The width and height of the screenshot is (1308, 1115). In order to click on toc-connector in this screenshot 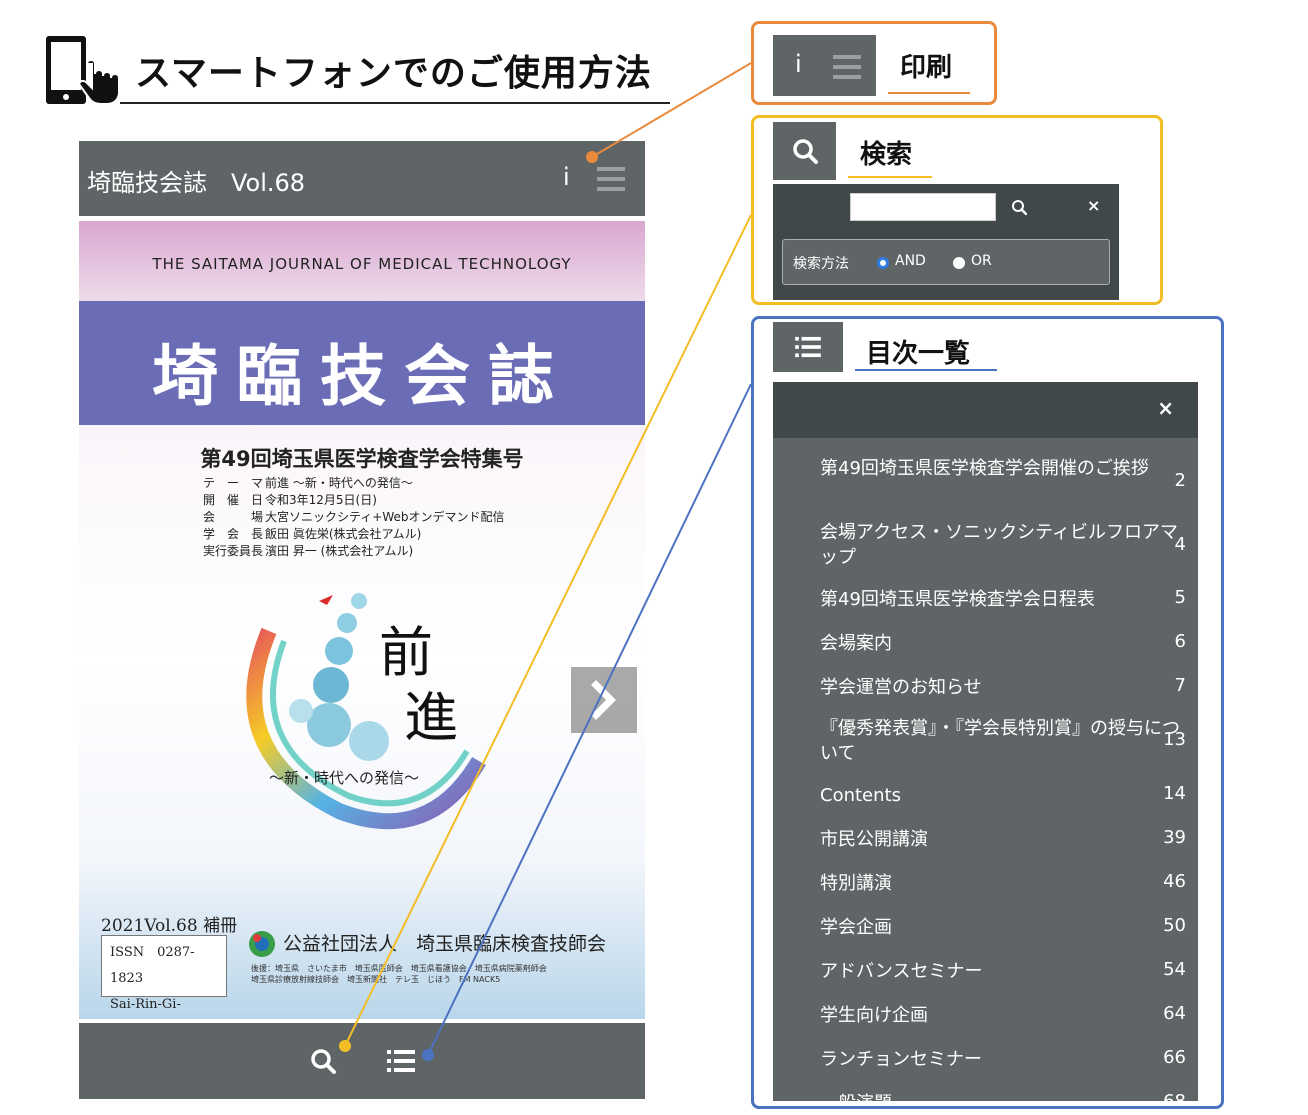, I will do `click(589, 719)`.